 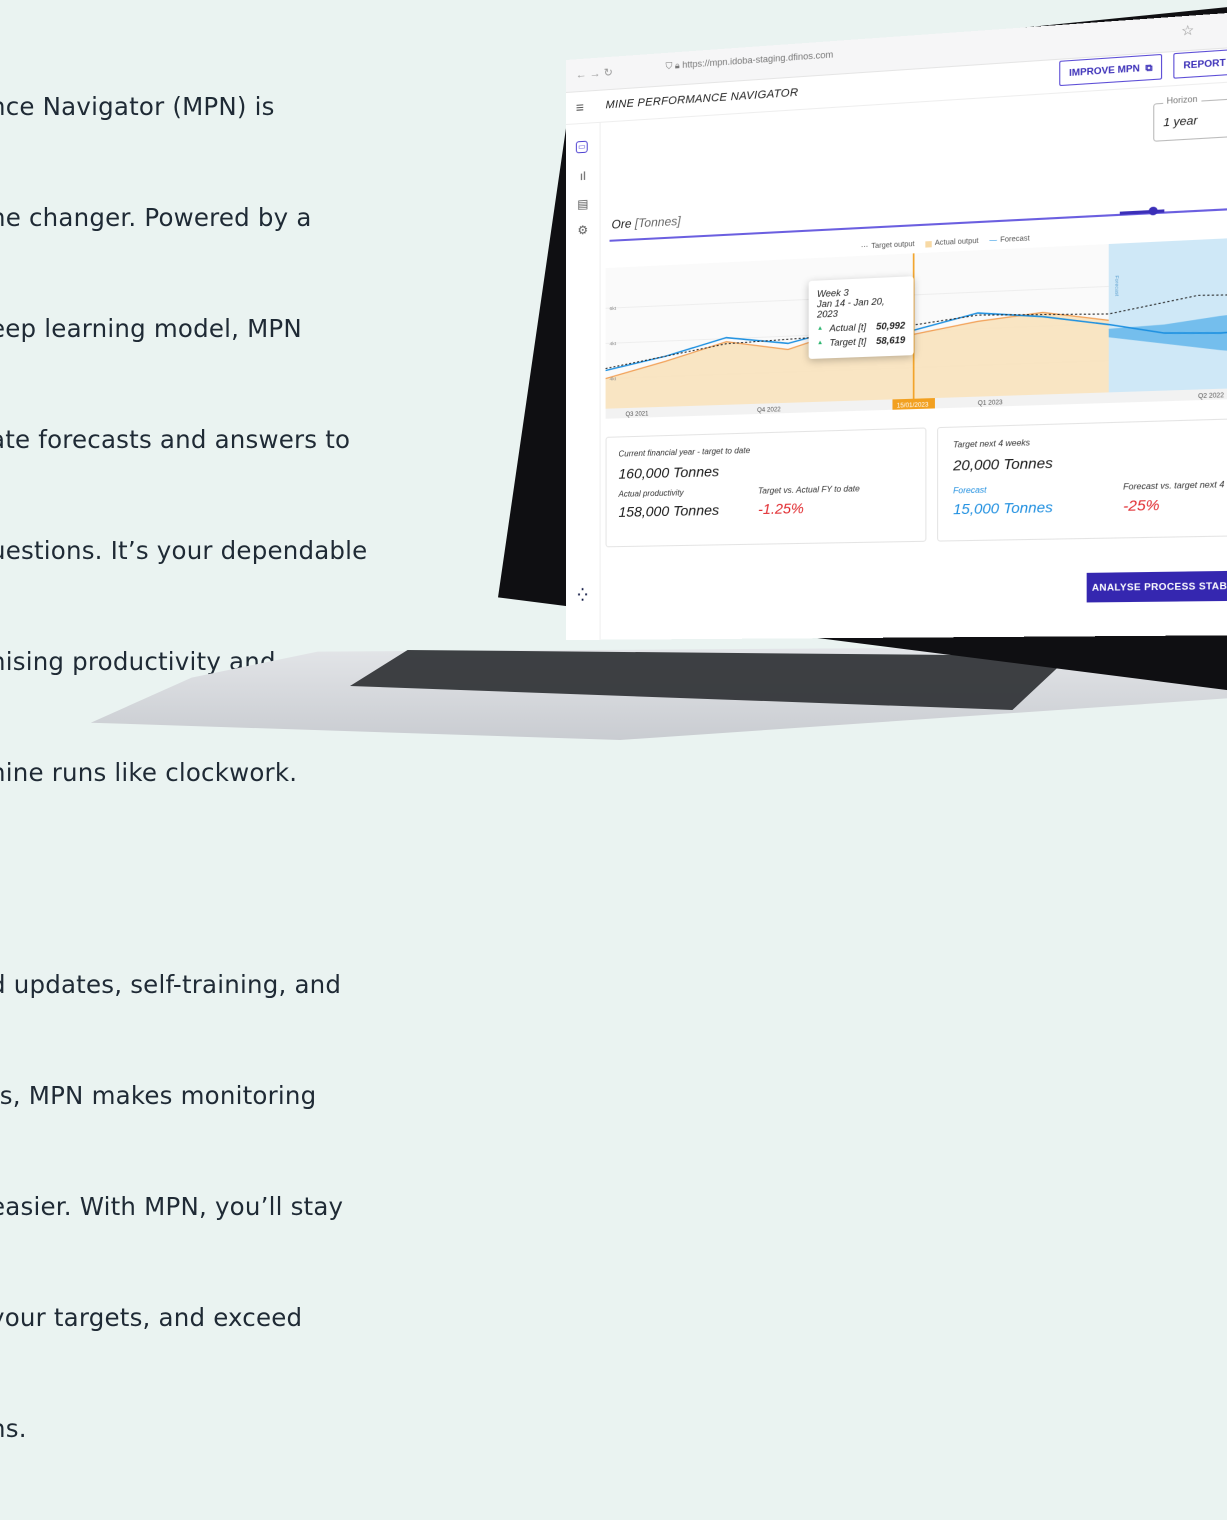 What do you see at coordinates (657, 222) in the screenshot?
I see `section-unit: [Tonnes]` at bounding box center [657, 222].